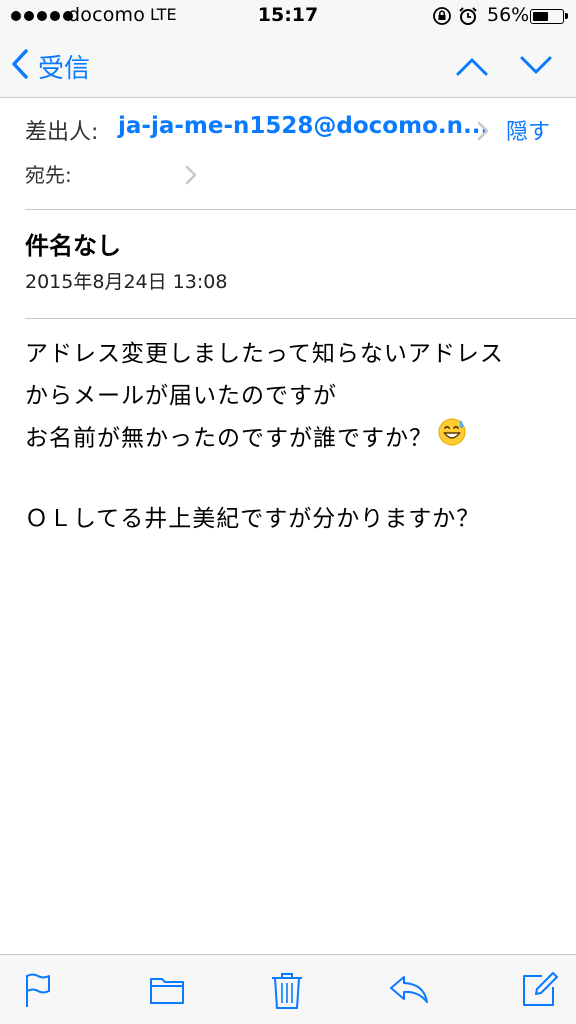  Describe the element at coordinates (409, 993) in the screenshot. I see `reply-icon` at that location.